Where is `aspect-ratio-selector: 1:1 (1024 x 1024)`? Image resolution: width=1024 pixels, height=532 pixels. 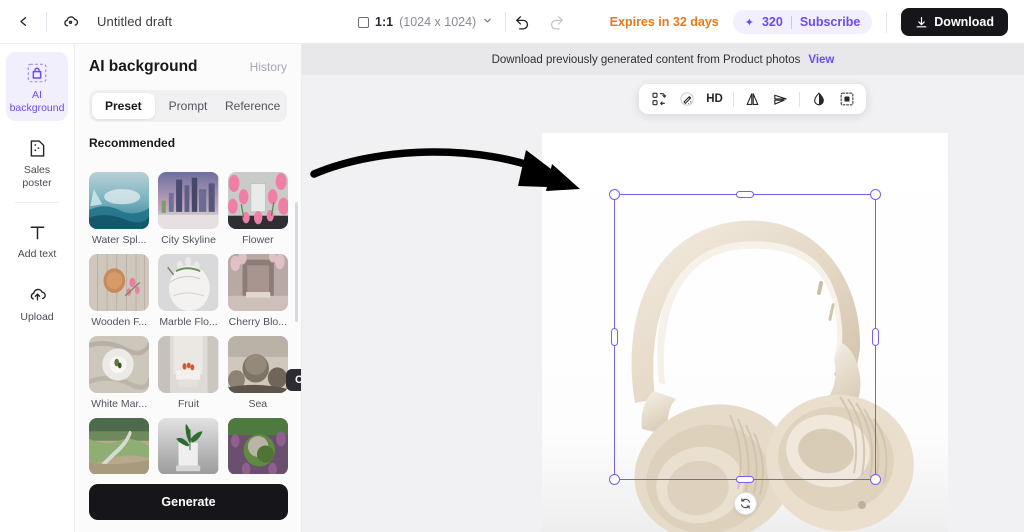
aspect-ratio-selector: 1:1 (1024 x 1024) is located at coordinates (425, 22).